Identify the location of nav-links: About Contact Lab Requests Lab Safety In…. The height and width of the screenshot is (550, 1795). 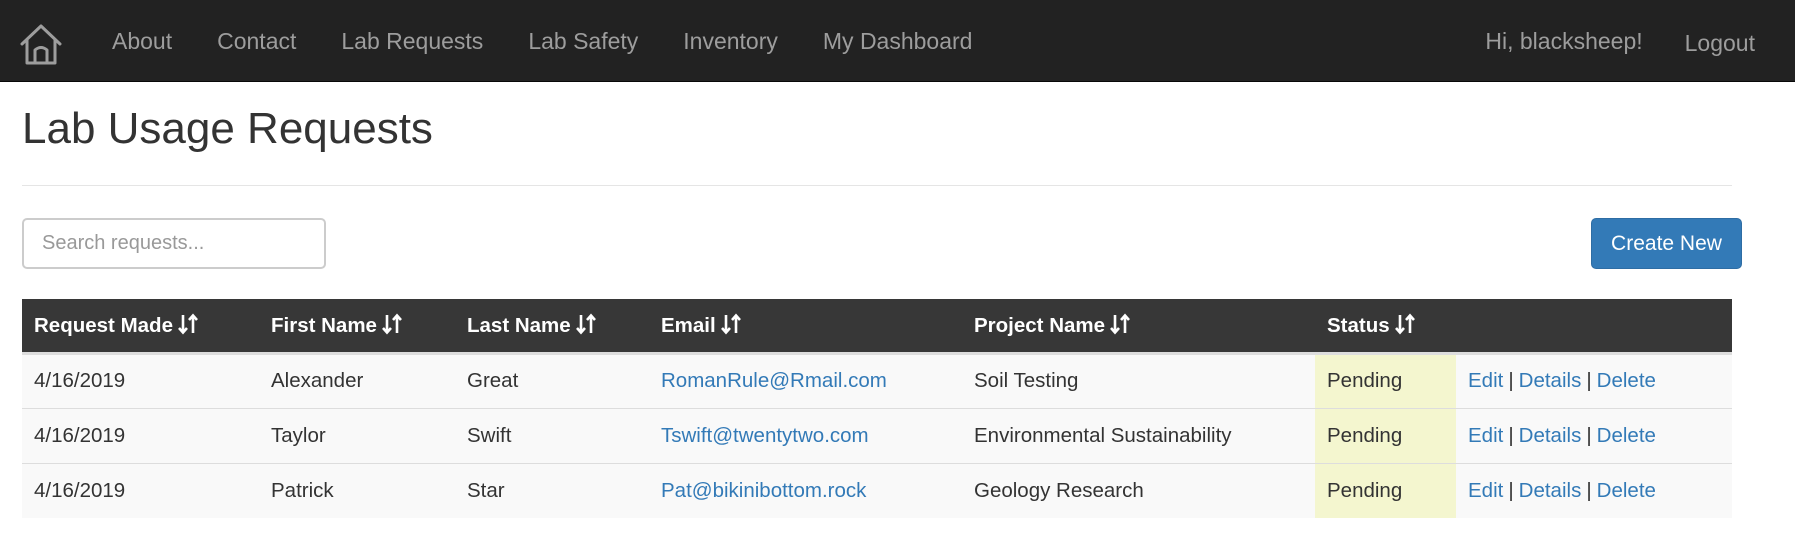
(564, 41).